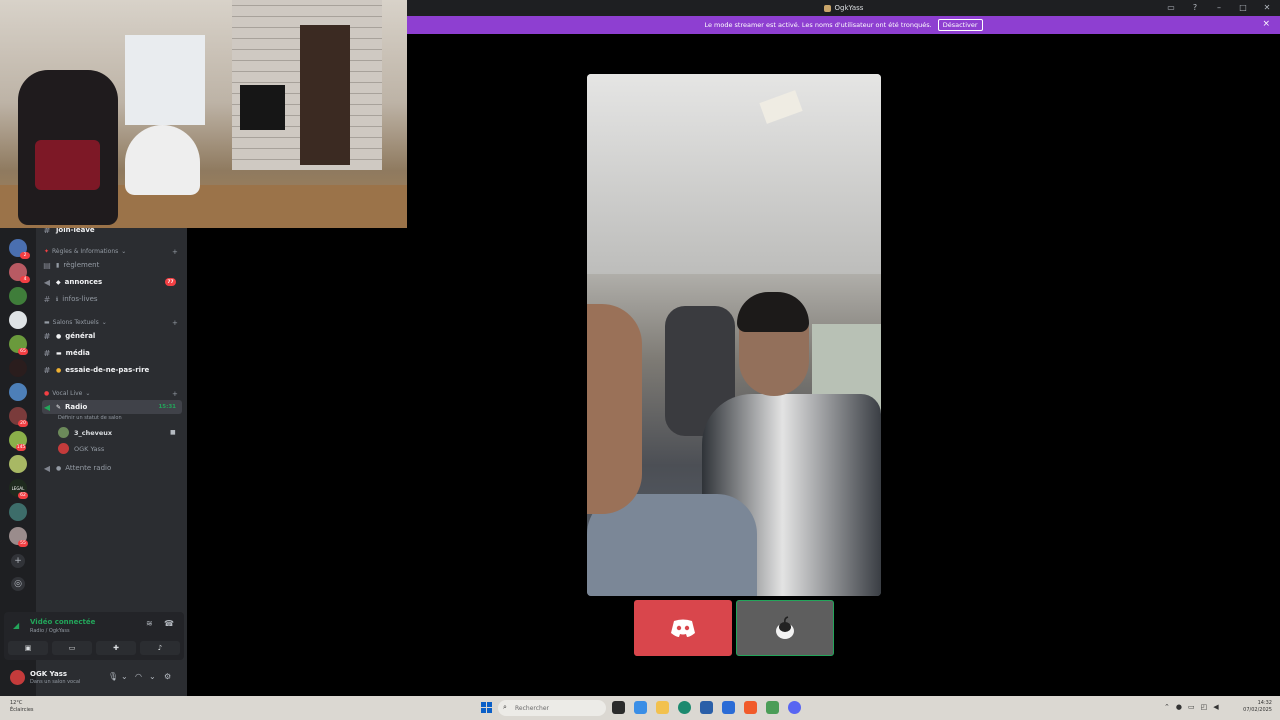 The height and width of the screenshot is (720, 1280). Describe the element at coordinates (173, 432) in the screenshot. I see `camera-icon: ■` at that location.